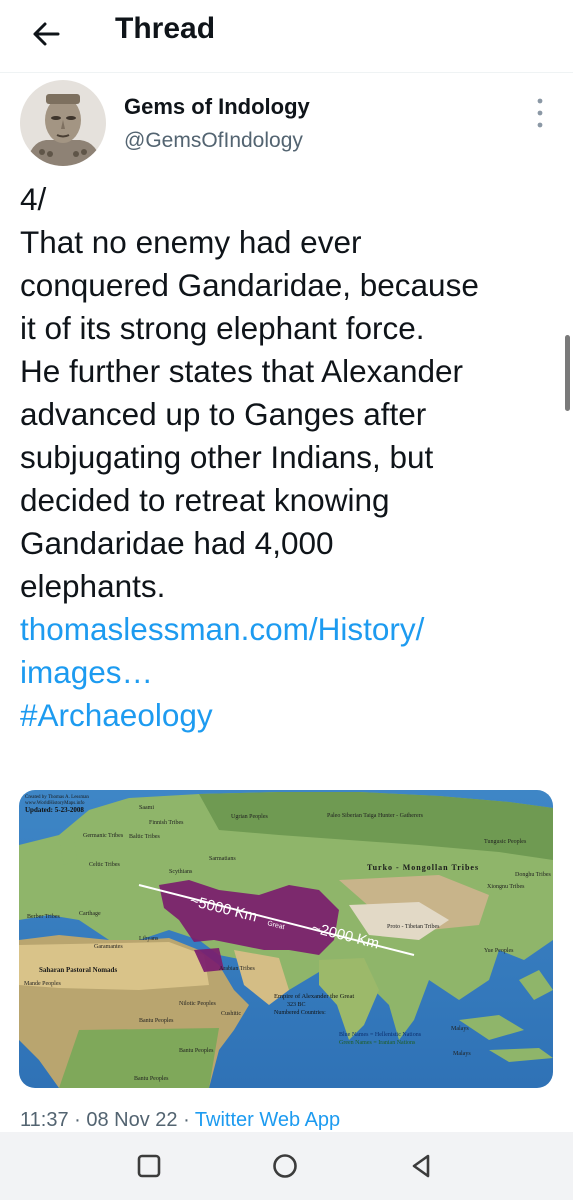 The width and height of the screenshot is (573, 1200). I want to click on more-vertical-icon, so click(540, 113).